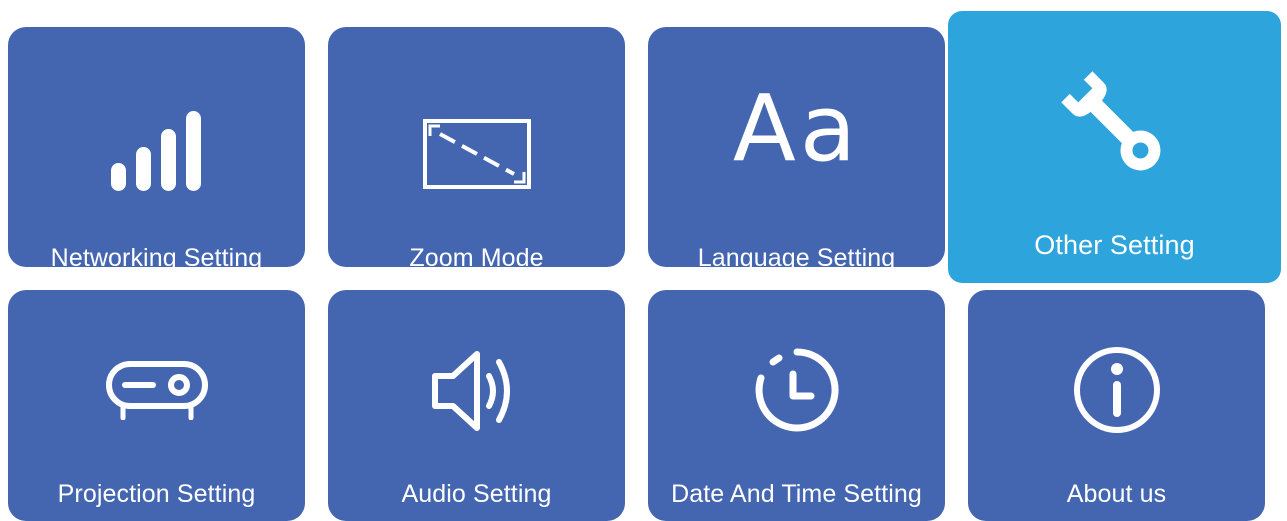 The height and width of the screenshot is (521, 1287). What do you see at coordinates (1114, 125) in the screenshot?
I see `wrench-icon` at bounding box center [1114, 125].